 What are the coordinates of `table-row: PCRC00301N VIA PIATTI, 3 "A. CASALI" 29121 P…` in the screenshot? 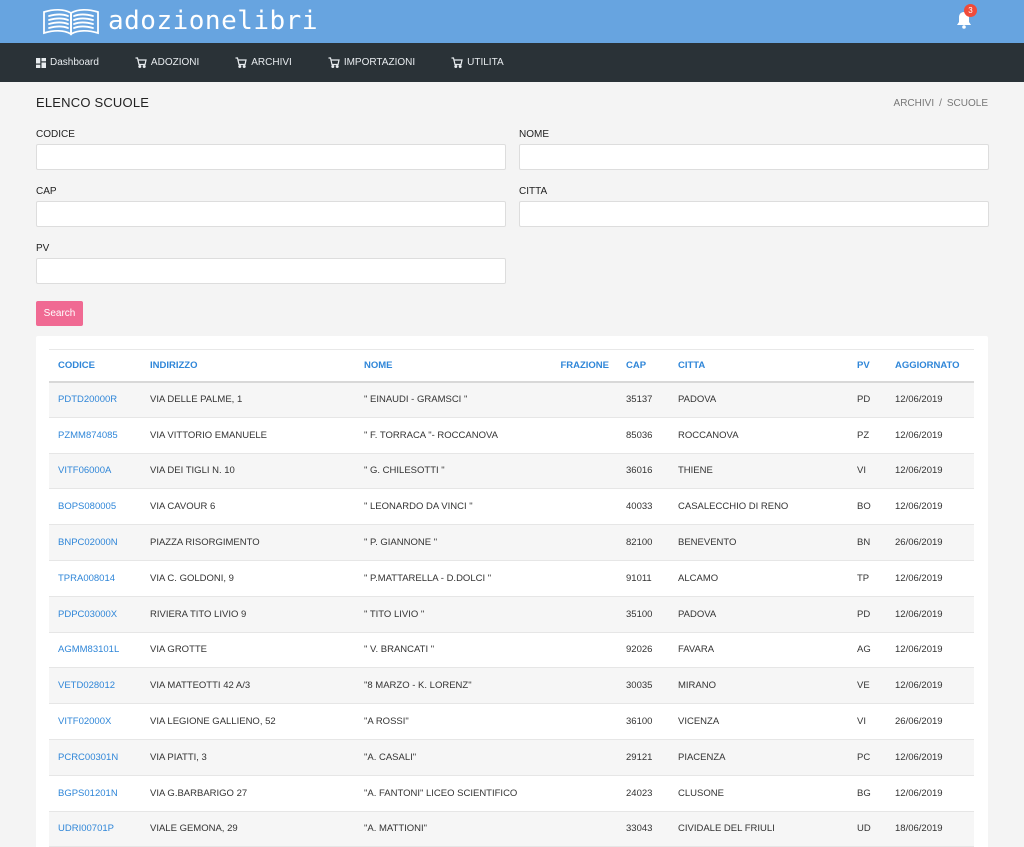 It's located at (511, 757).